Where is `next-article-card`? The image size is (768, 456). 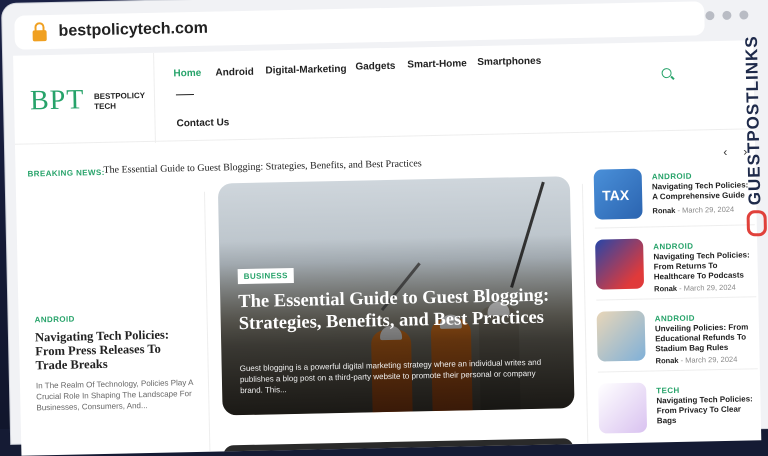
next-article-card is located at coordinates (398, 447).